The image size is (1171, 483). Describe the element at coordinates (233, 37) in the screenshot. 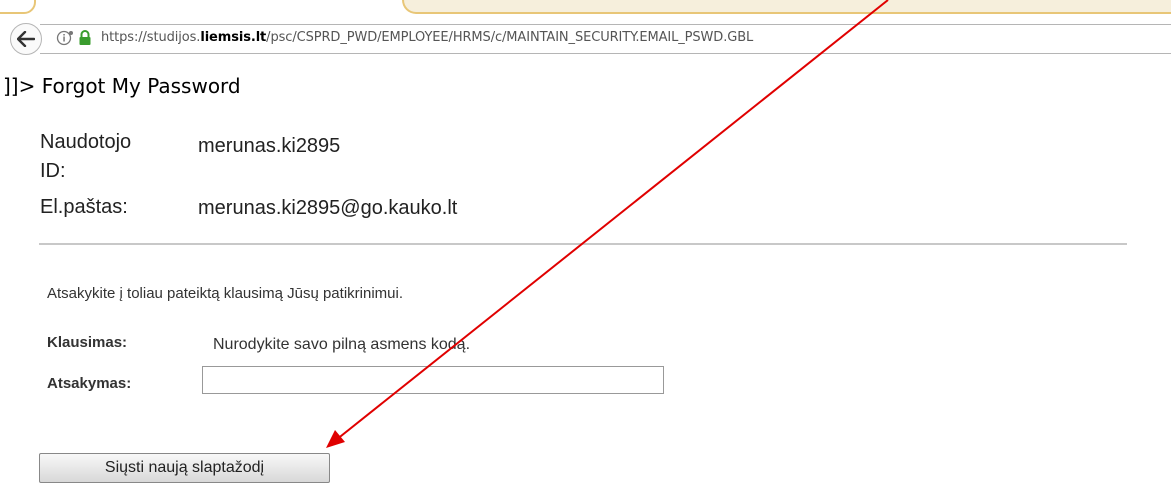

I see `url-host: liemsis.lt` at that location.